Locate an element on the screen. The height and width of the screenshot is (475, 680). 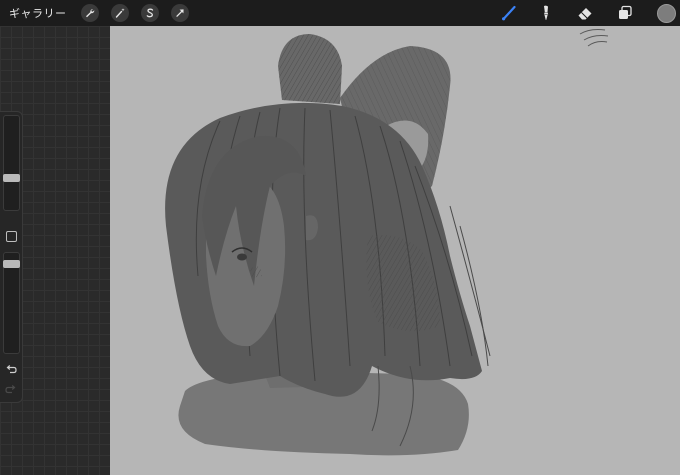
gallery-button: ギャラリー is located at coordinates (38, 13).